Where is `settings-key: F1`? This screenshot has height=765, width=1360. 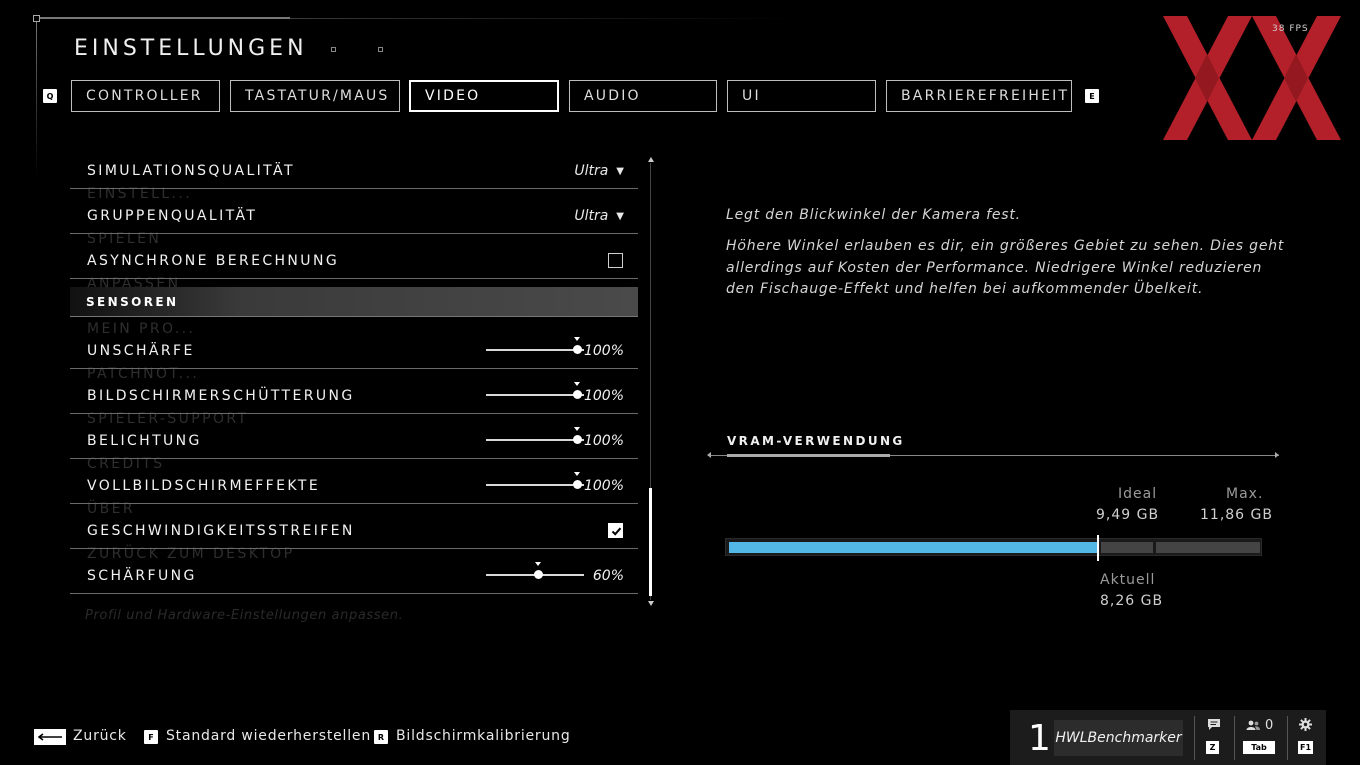 settings-key: F1 is located at coordinates (1305, 747).